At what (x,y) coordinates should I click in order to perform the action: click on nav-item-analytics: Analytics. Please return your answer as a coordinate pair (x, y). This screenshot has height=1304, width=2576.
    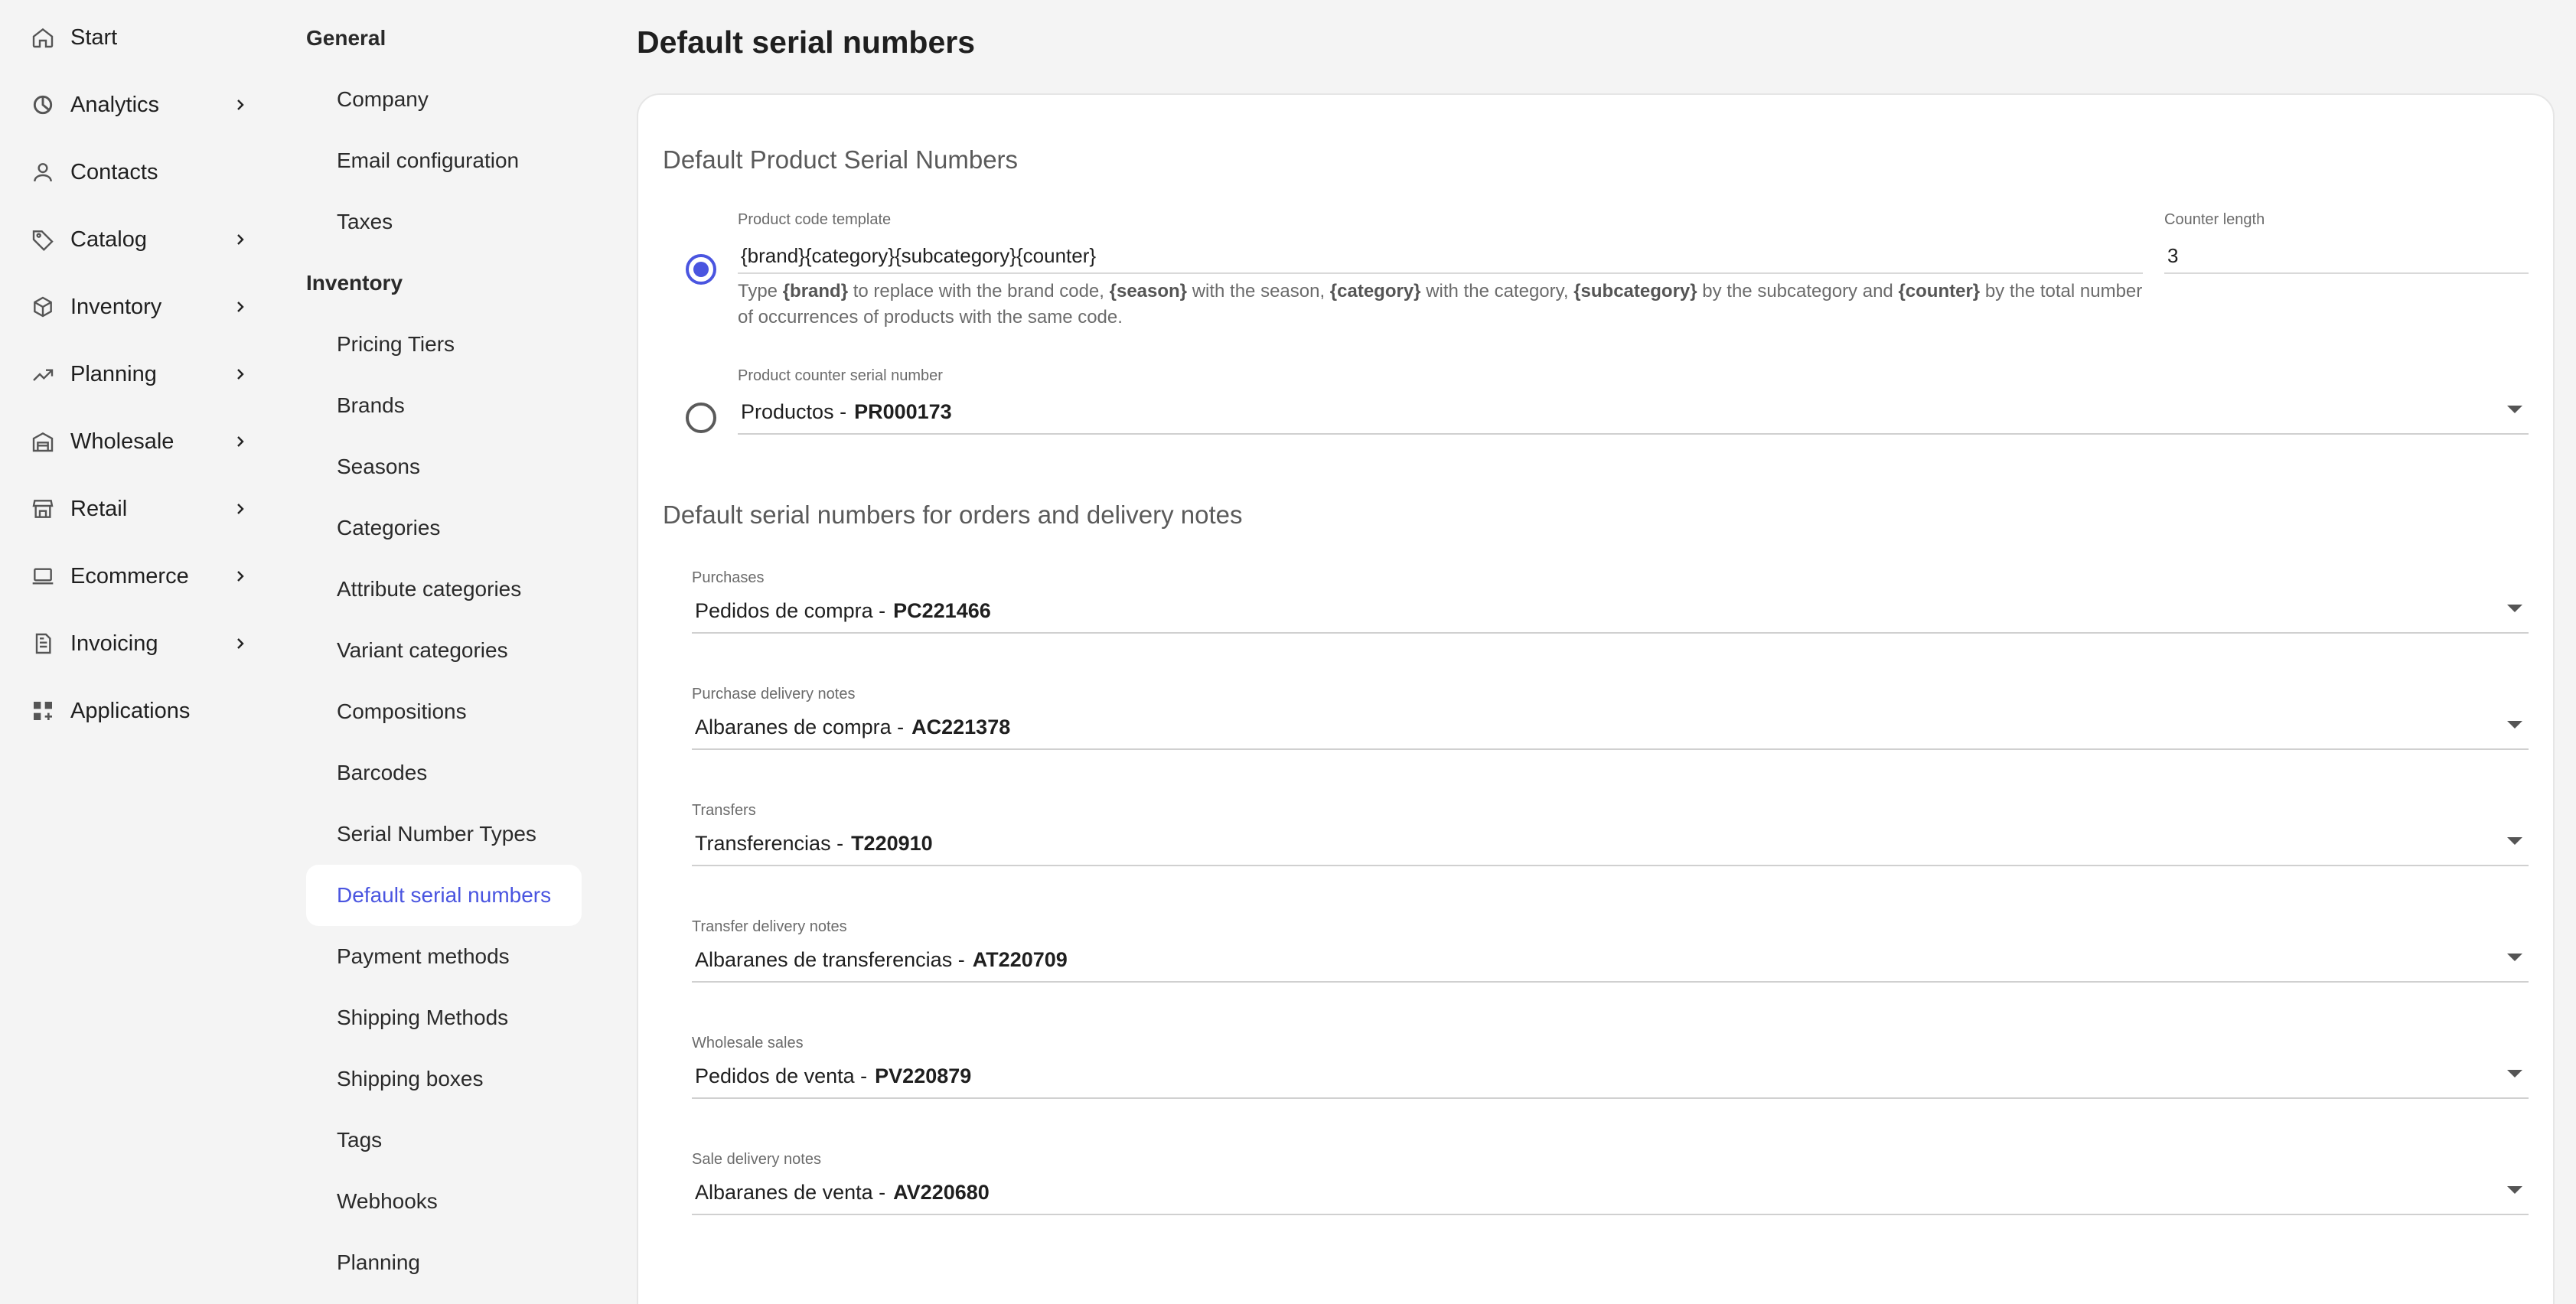
    Looking at the image, I should click on (140, 105).